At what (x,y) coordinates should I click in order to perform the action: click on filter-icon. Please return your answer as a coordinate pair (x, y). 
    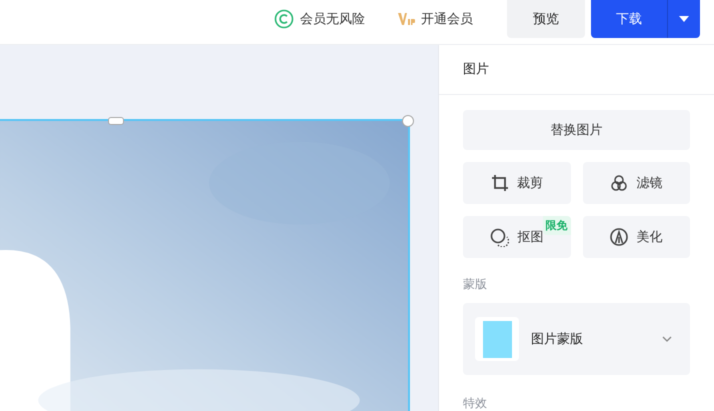
    Looking at the image, I should click on (619, 183).